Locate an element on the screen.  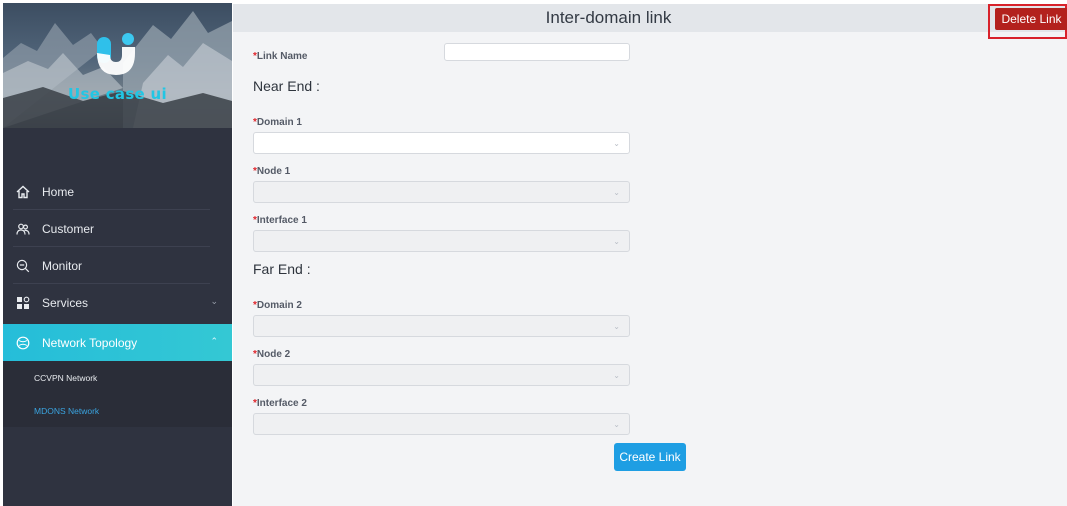
domain-2-label: *Domain 2 is located at coordinates (277, 305).